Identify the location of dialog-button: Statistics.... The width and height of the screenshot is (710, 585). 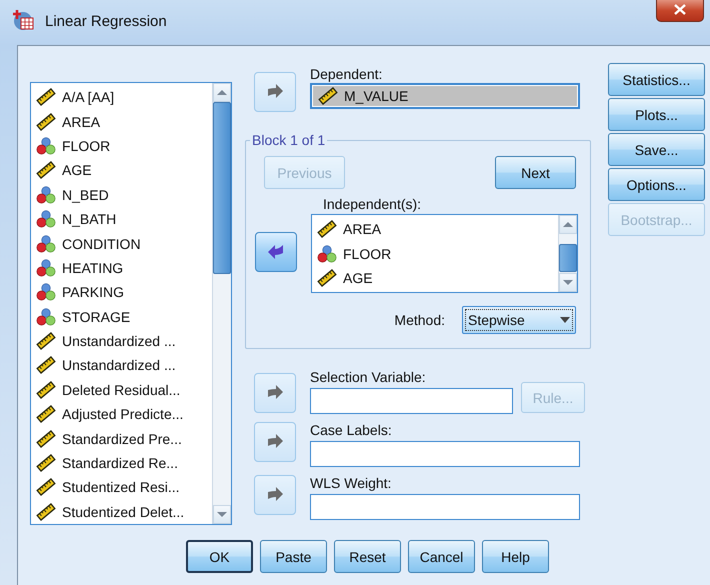
(656, 79).